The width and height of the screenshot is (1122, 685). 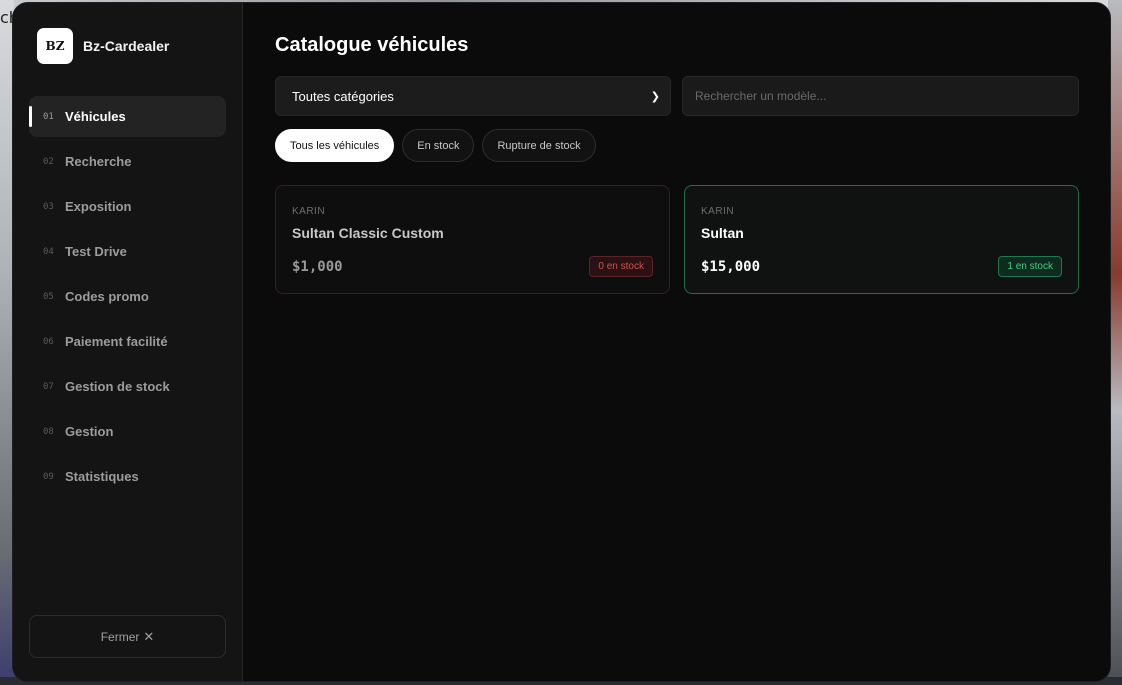 I want to click on filter-in-stock: En stock, so click(x=438, y=145).